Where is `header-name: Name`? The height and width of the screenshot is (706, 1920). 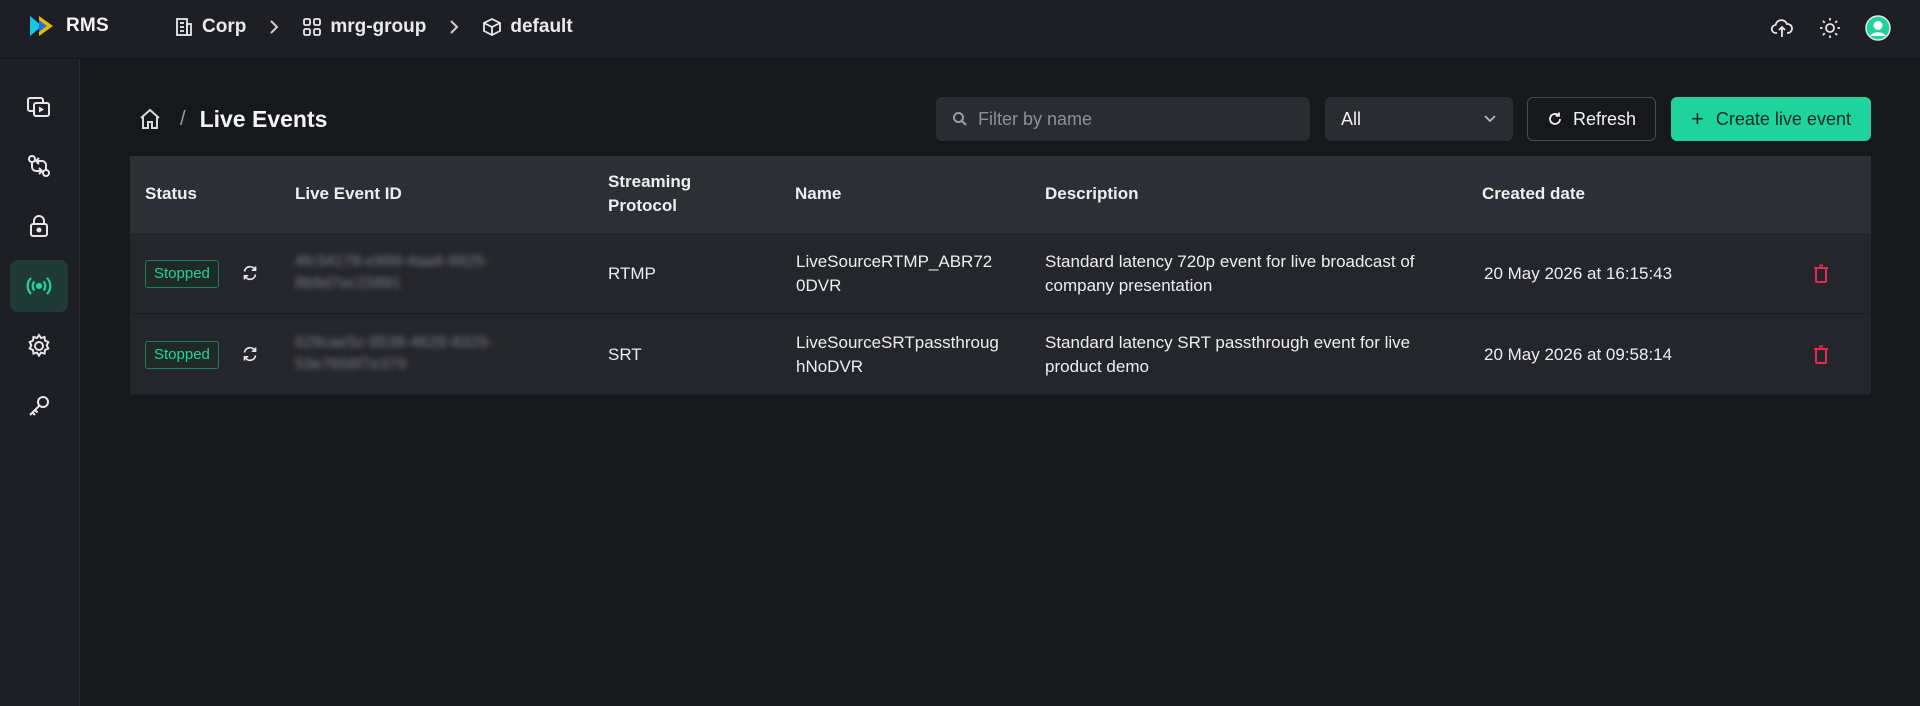
header-name: Name is located at coordinates (818, 194).